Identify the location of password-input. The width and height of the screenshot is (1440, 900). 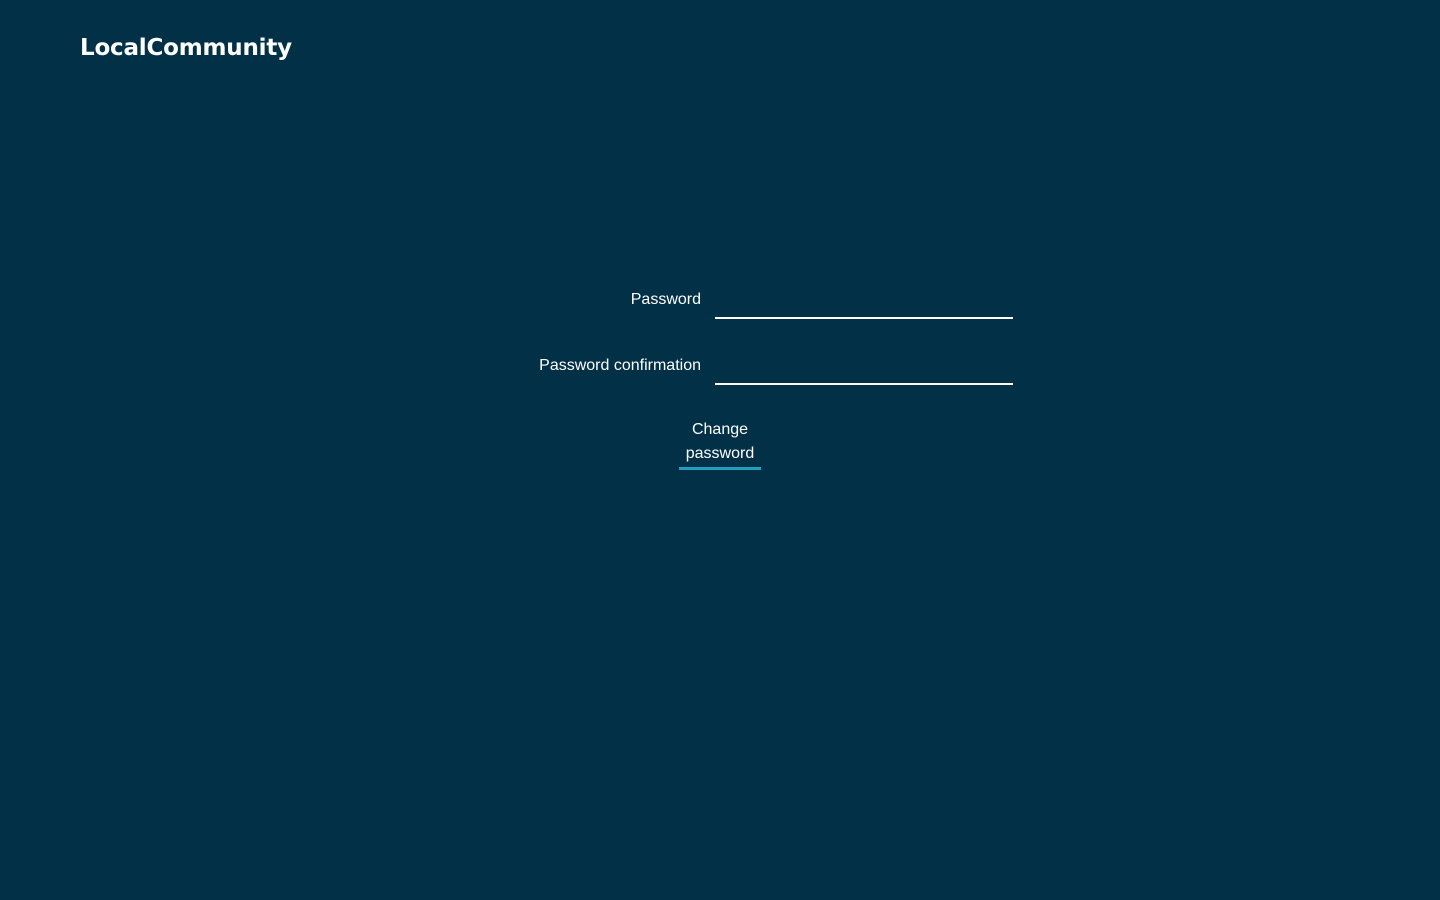
(864, 303).